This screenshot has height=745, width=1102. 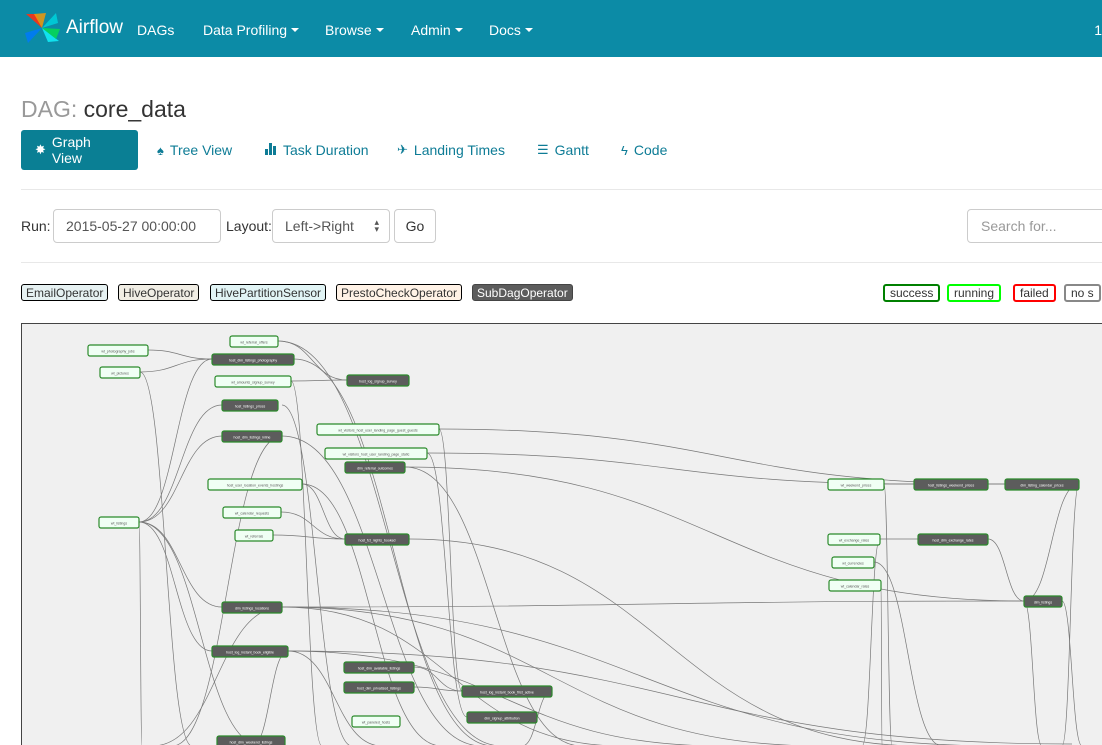 What do you see at coordinates (255, 484) in the screenshot?
I see `sensor-task-node: host_user_location_events_hostings` at bounding box center [255, 484].